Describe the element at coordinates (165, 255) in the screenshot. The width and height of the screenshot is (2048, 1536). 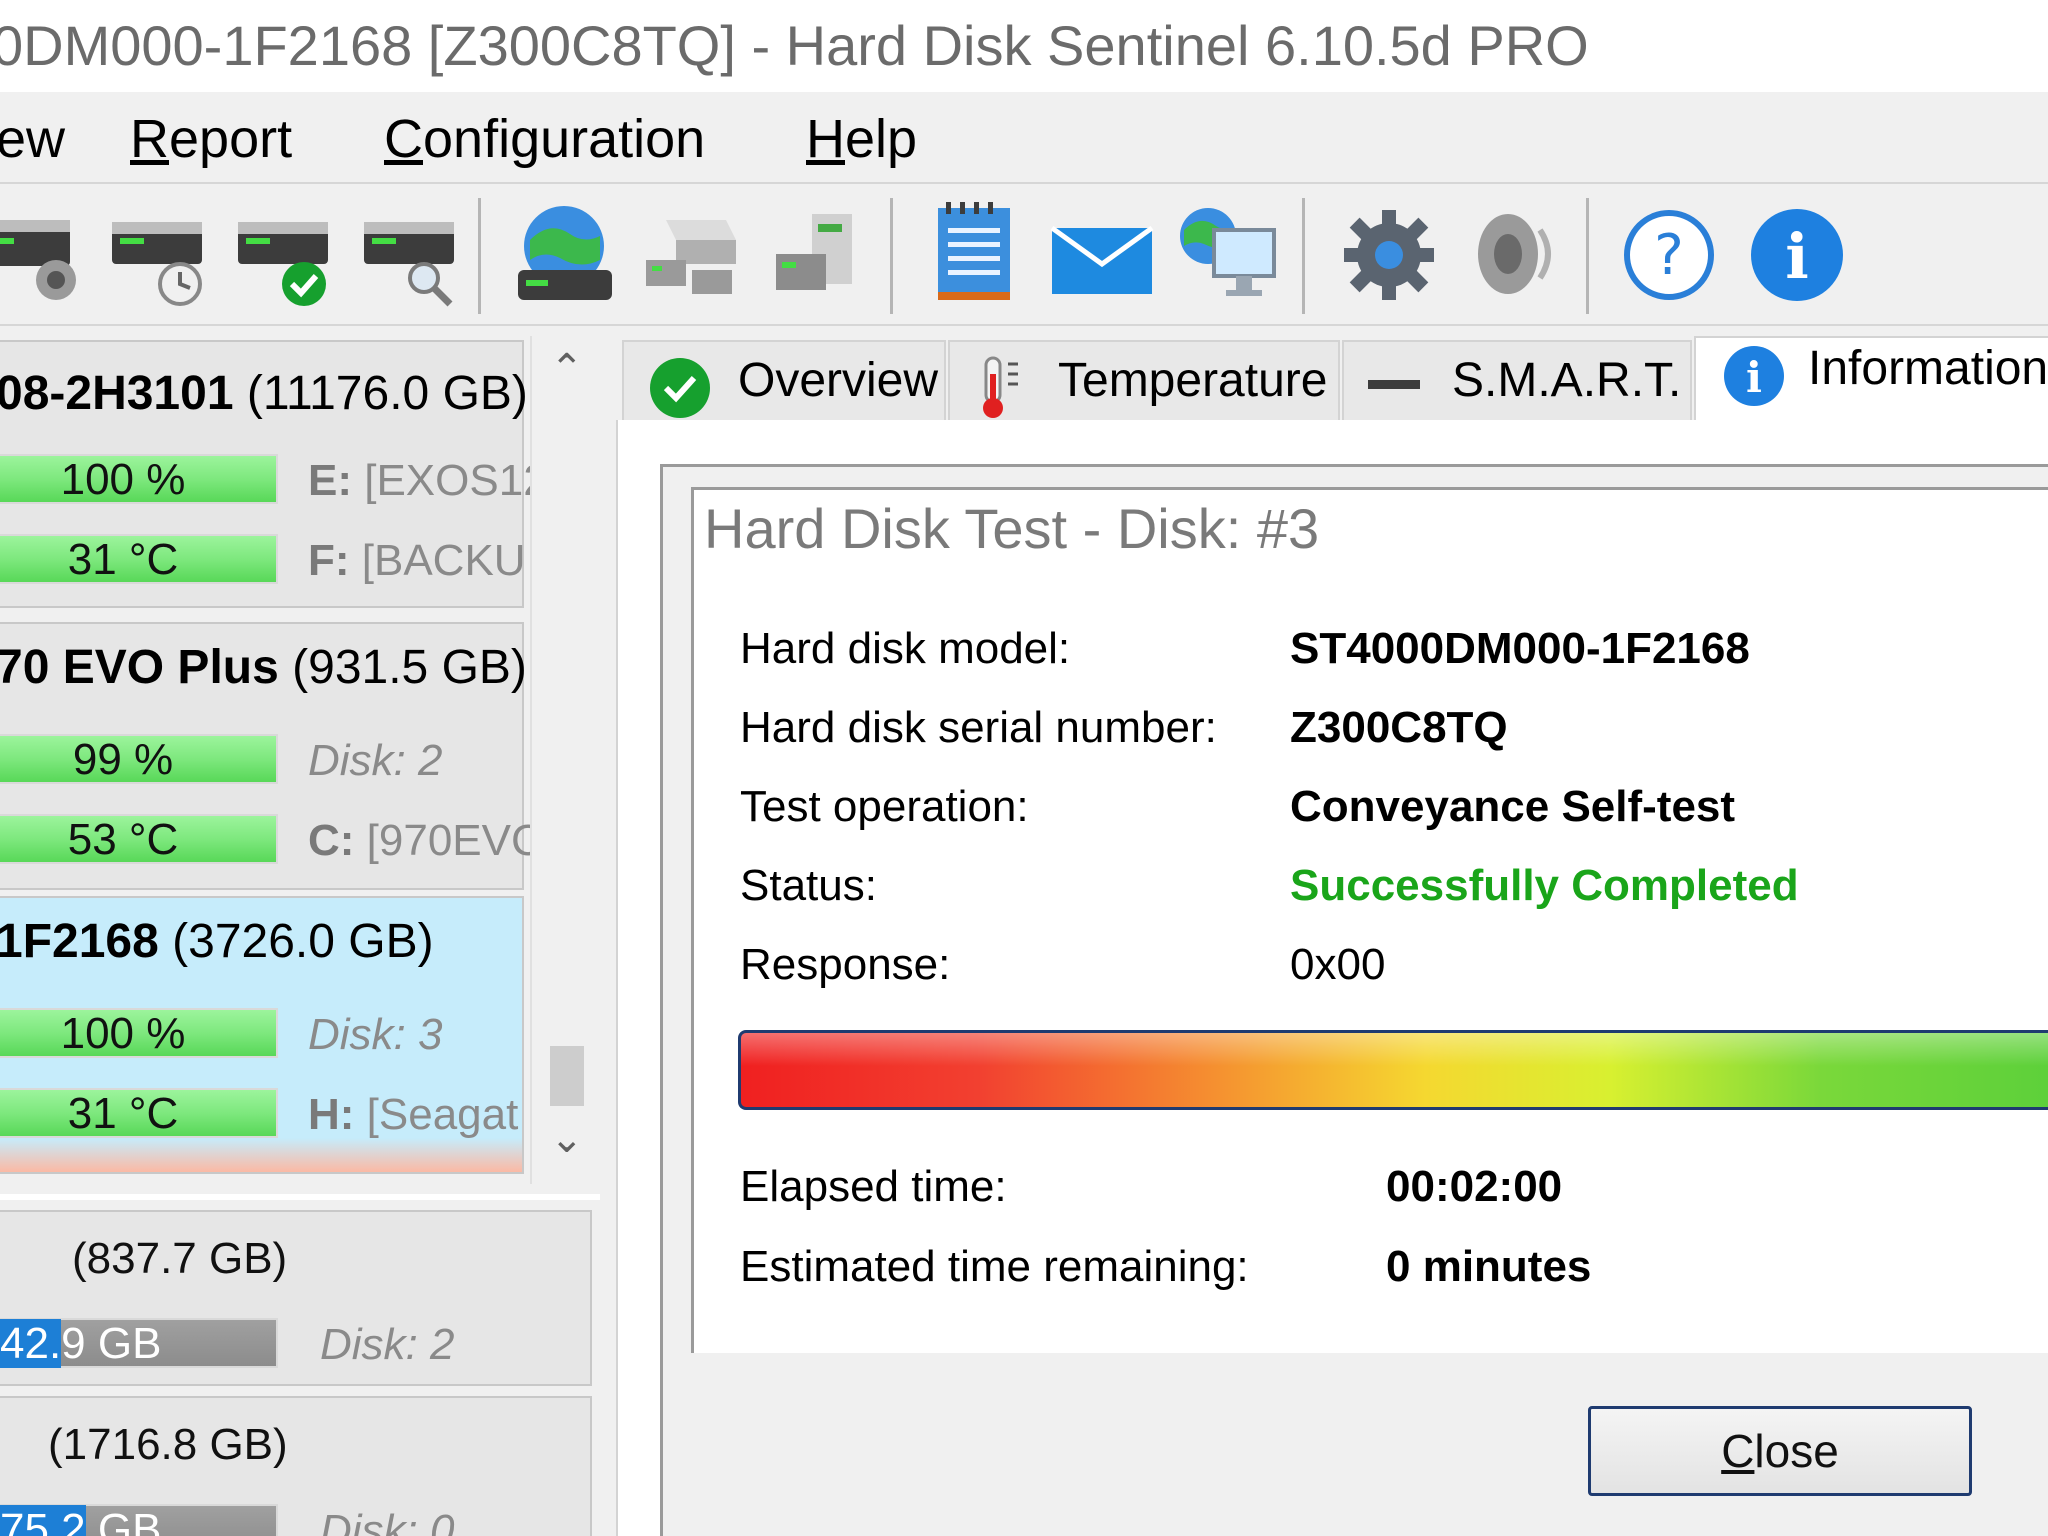
I see `disk-clock-icon` at that location.